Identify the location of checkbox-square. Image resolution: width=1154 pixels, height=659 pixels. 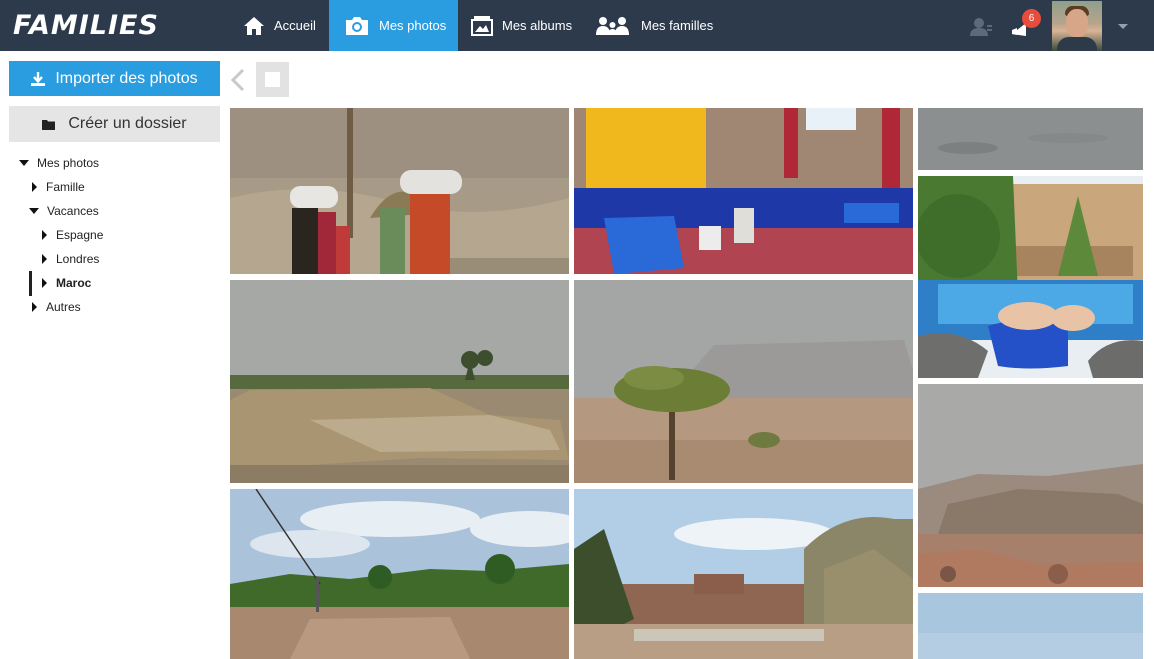
(272, 79).